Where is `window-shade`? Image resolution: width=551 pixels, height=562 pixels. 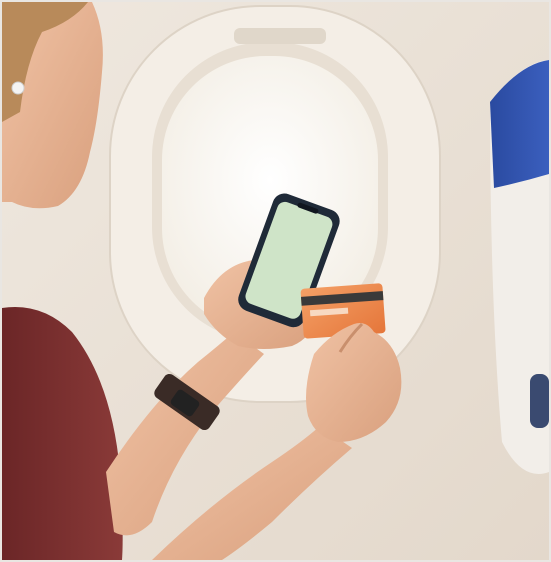 window-shade is located at coordinates (280, 36).